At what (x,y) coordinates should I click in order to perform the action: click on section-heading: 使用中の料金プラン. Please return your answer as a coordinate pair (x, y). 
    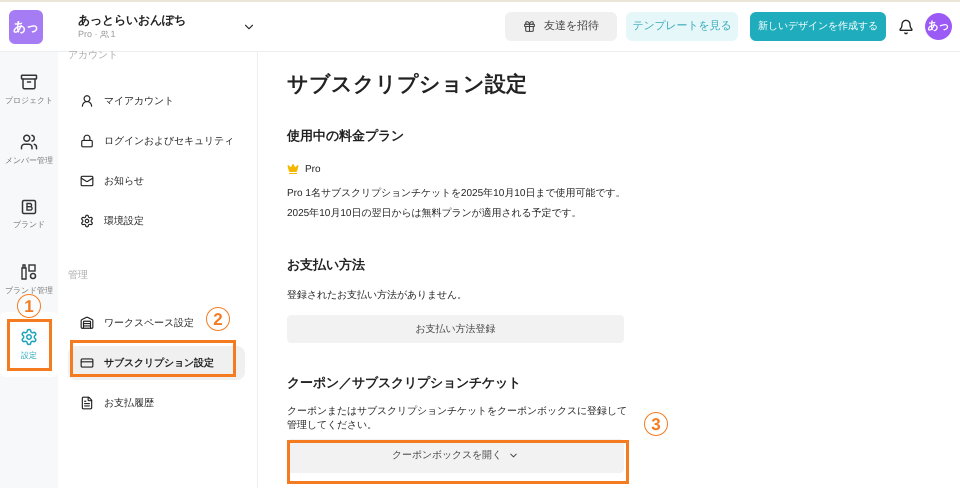
    Looking at the image, I should click on (346, 136).